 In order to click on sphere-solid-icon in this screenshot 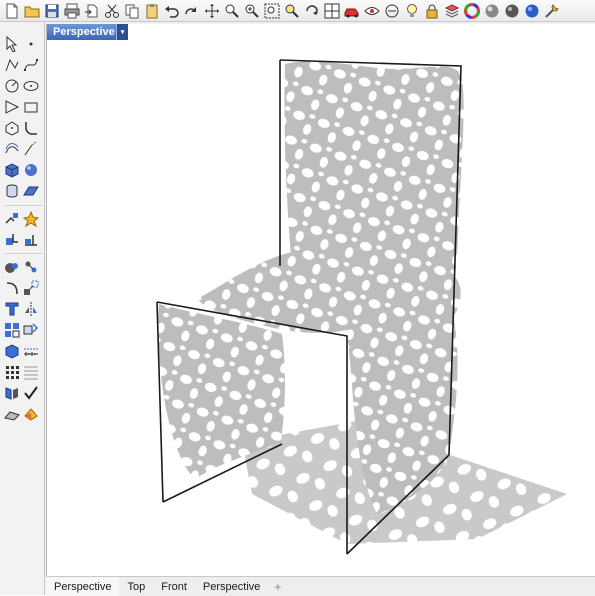, I will do `click(31, 170)`.